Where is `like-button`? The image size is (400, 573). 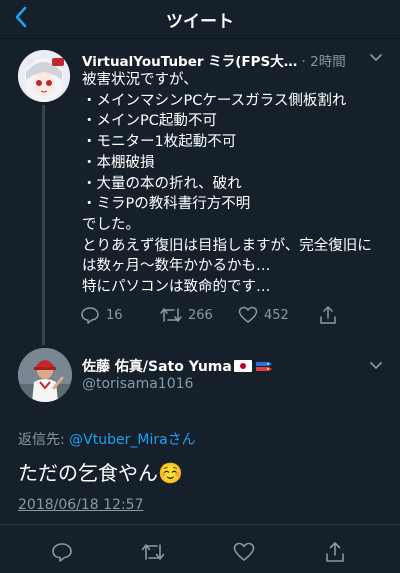
like-button is located at coordinates (244, 552).